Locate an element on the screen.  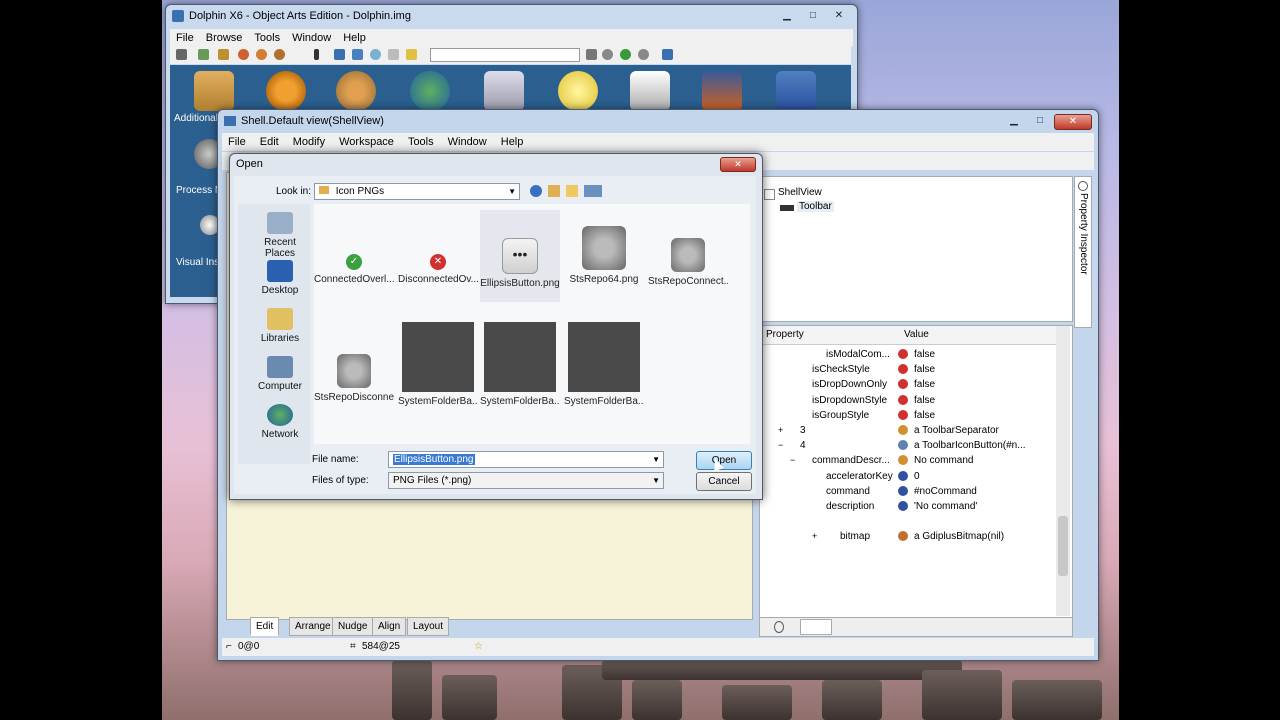
cancel-button: Cancel is located at coordinates (724, 481).